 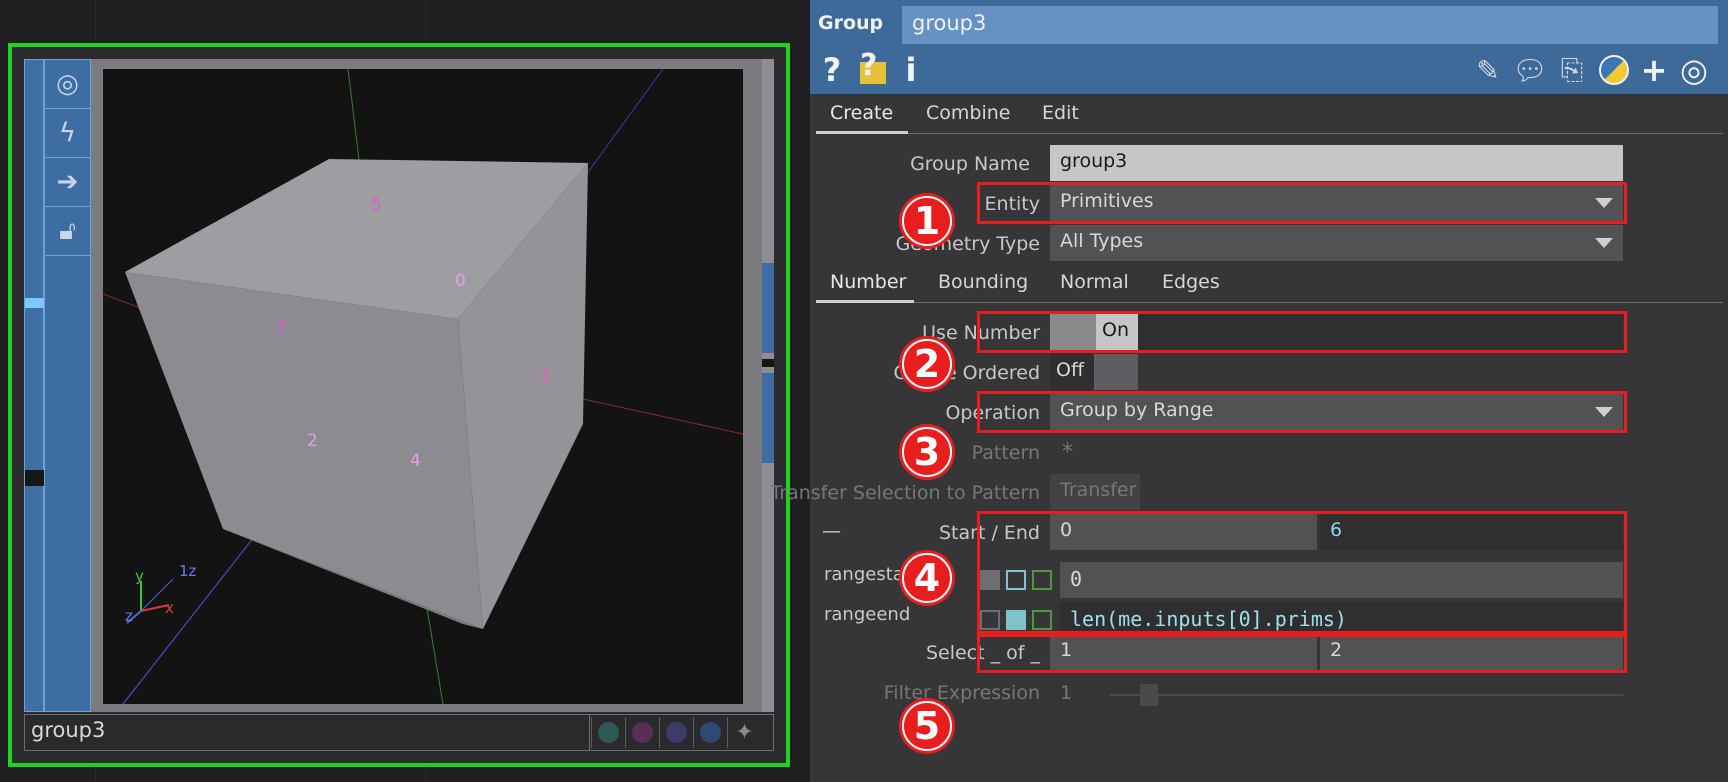 What do you see at coordinates (169, 608) in the screenshot?
I see `axis-label-x: x` at bounding box center [169, 608].